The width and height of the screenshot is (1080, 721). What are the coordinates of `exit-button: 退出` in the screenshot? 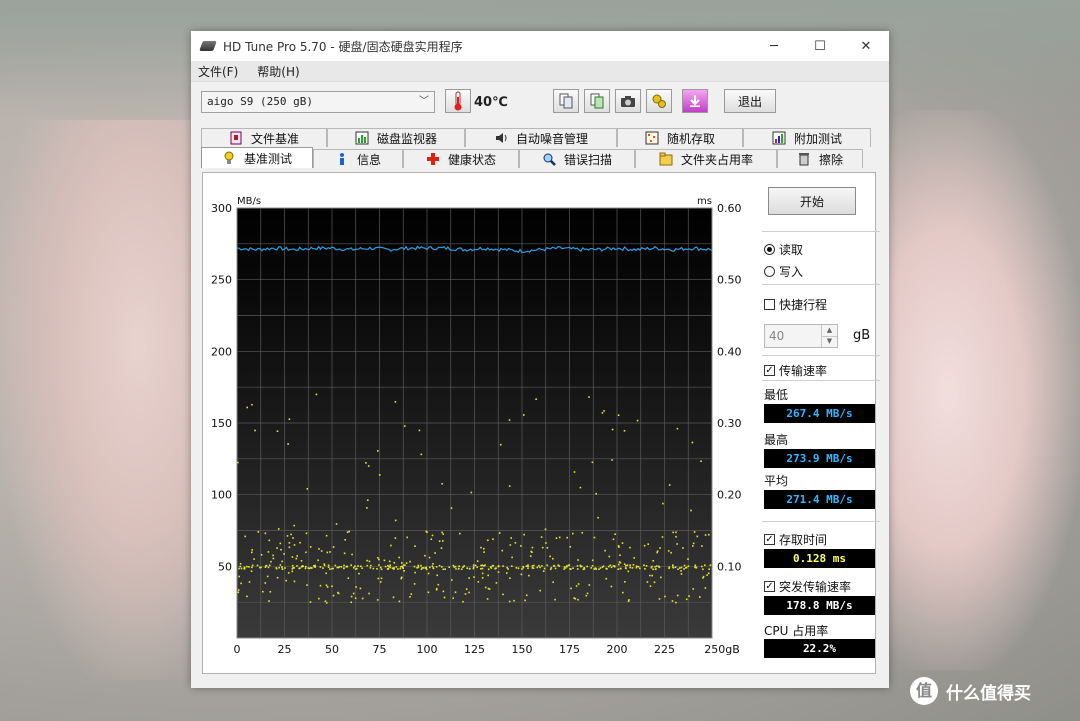 It's located at (750, 101).